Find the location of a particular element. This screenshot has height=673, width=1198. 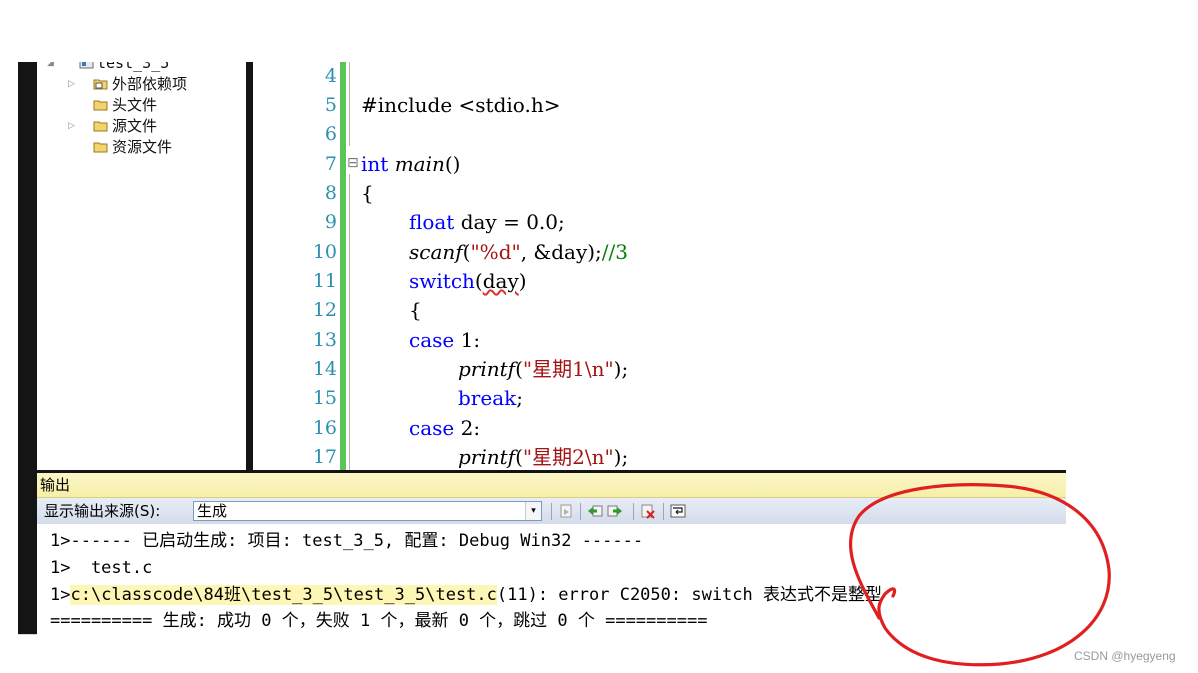

code-line-12: { is located at coordinates (415, 310).